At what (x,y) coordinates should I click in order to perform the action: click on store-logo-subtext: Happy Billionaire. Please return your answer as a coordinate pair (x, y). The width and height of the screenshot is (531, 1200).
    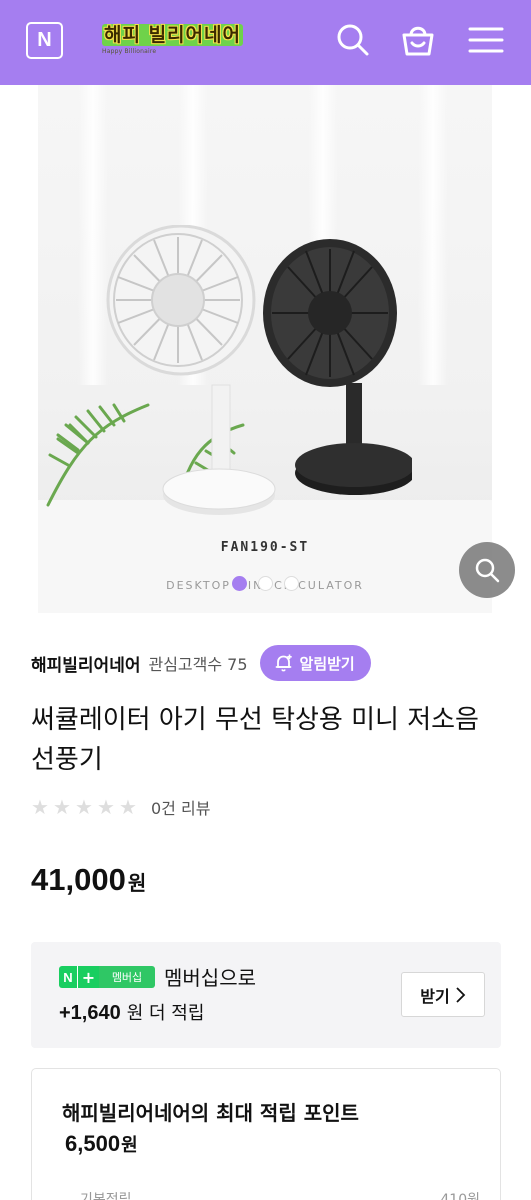
    Looking at the image, I should click on (129, 51).